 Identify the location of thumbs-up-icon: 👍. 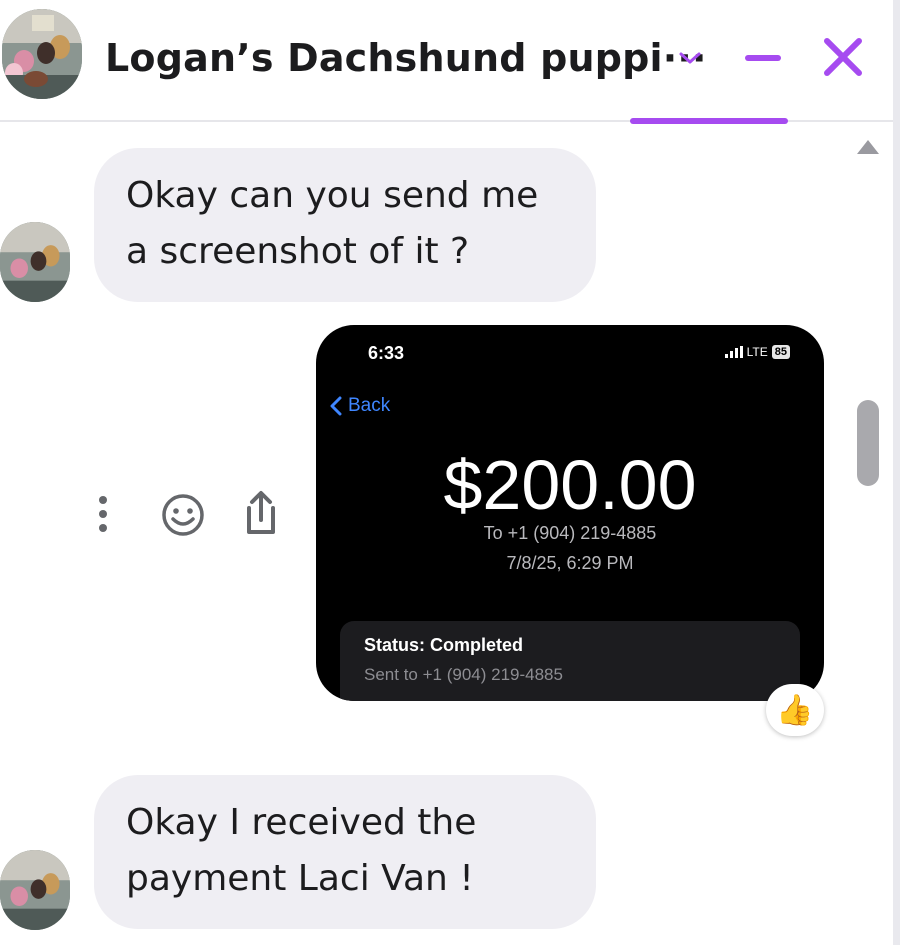
(795, 710).